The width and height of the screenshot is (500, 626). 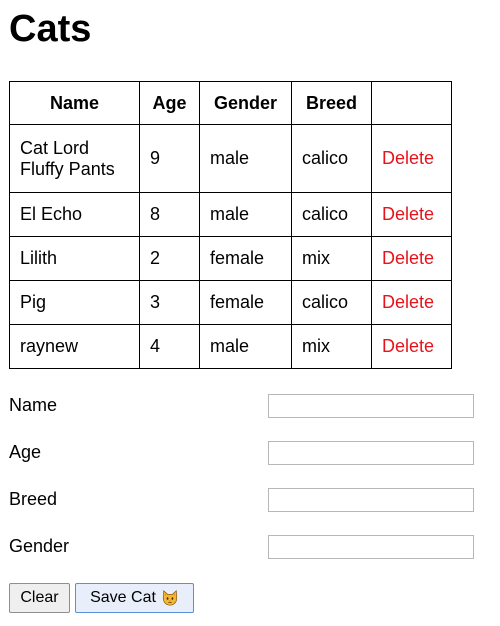 What do you see at coordinates (74, 258) in the screenshot?
I see `cell-name: Lilith` at bounding box center [74, 258].